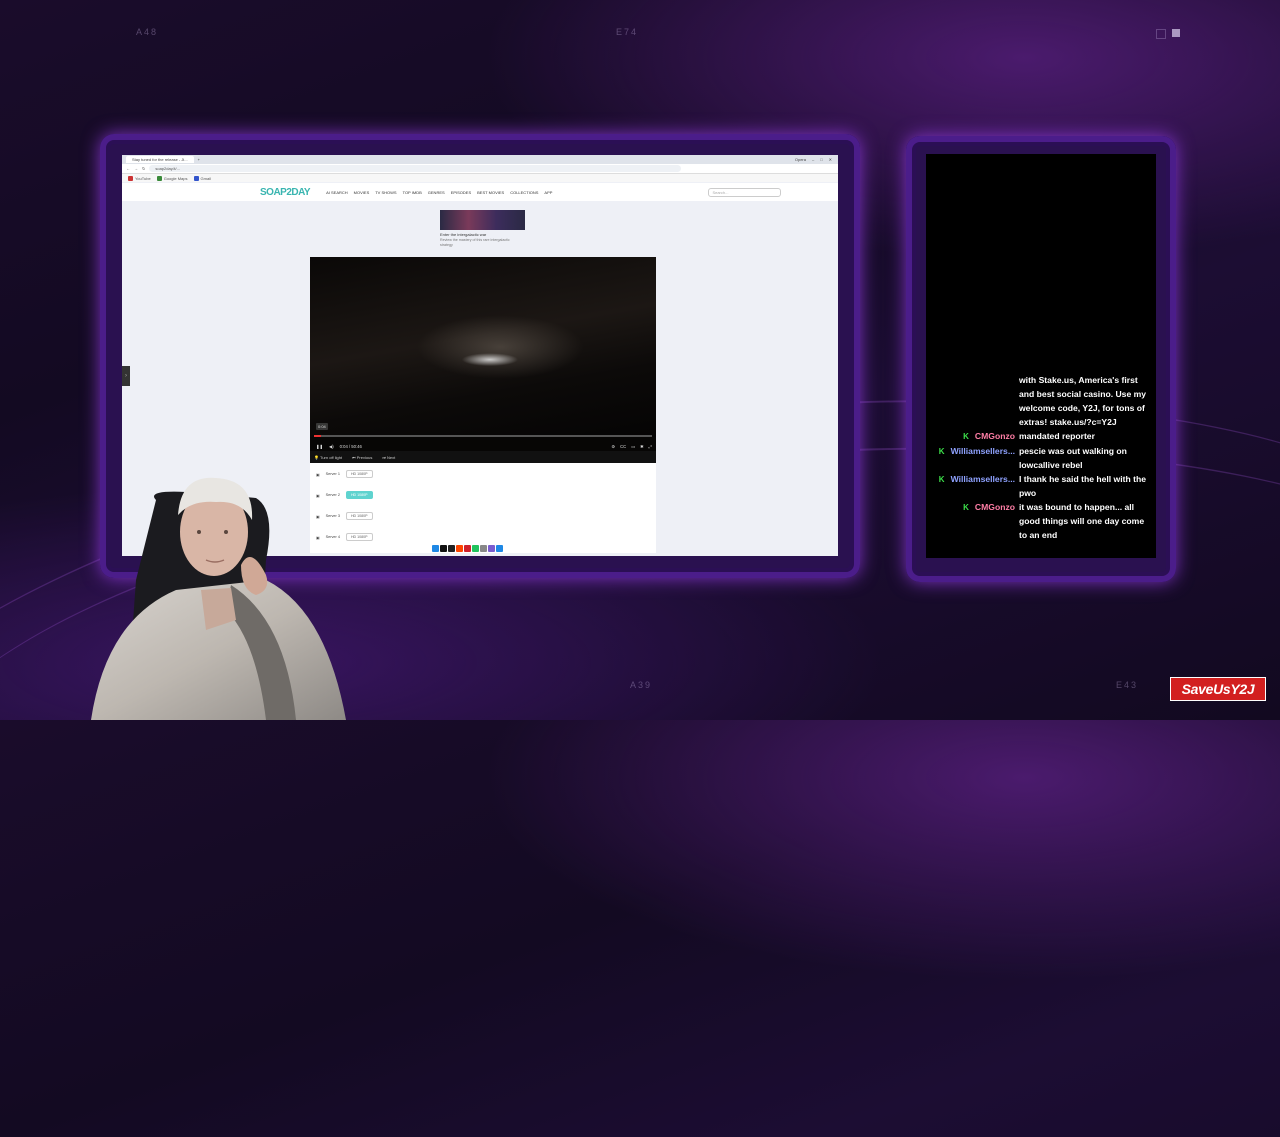 The image size is (1280, 1137). What do you see at coordinates (482, 220) in the screenshot?
I see `promo-thumbnail` at bounding box center [482, 220].